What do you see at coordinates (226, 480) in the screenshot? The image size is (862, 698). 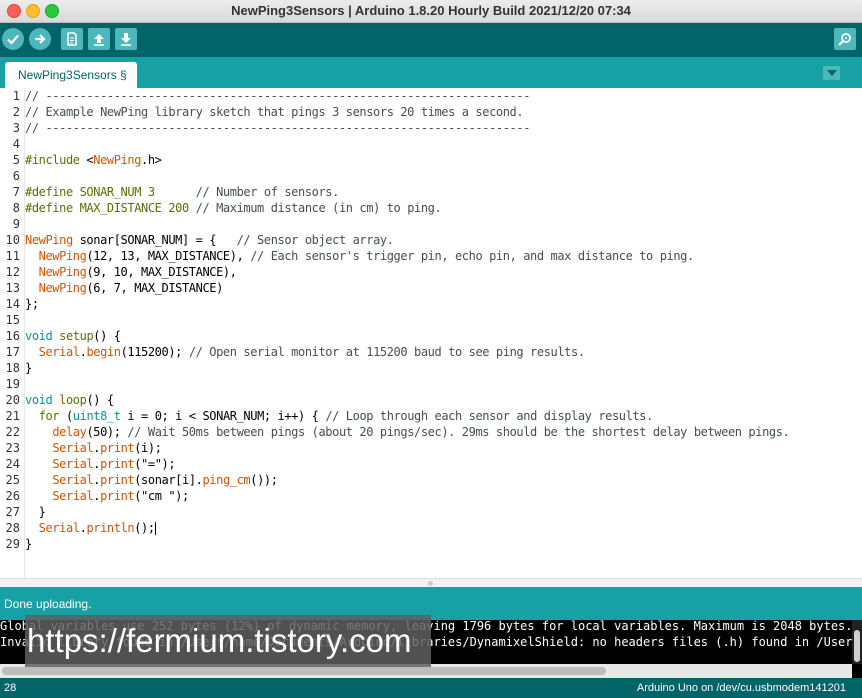 I see `code-token: ping_cm` at bounding box center [226, 480].